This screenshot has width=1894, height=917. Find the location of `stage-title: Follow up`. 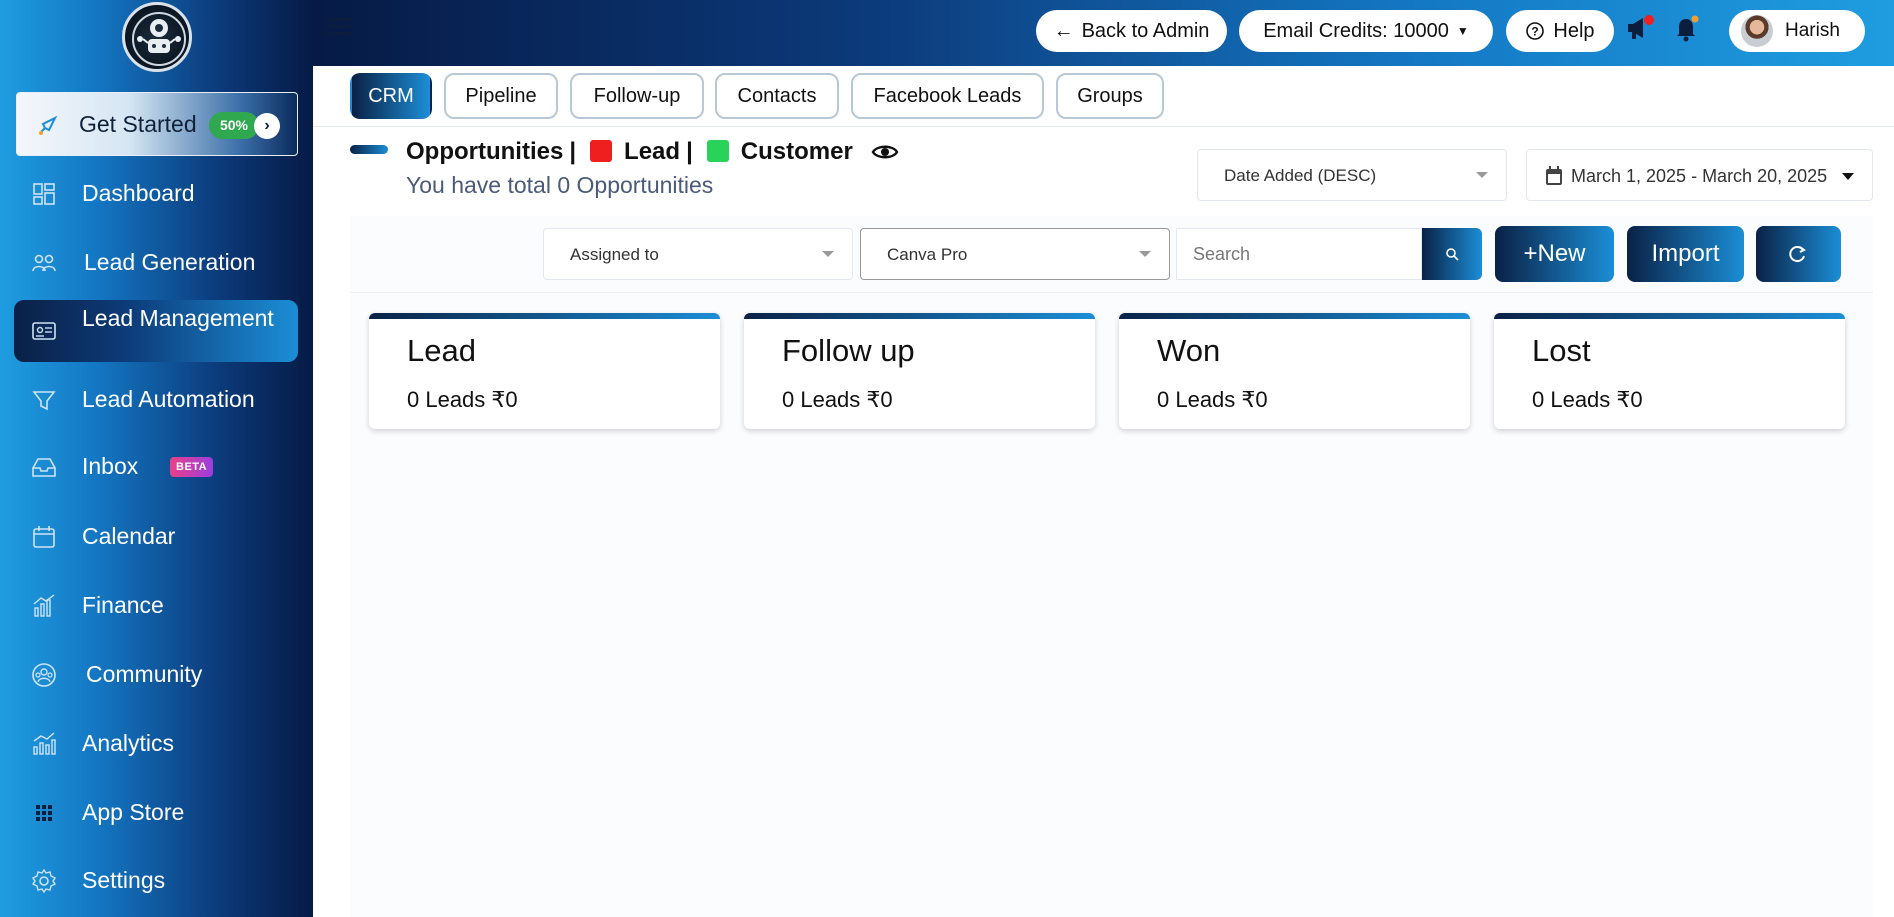

stage-title: Follow up is located at coordinates (848, 350).